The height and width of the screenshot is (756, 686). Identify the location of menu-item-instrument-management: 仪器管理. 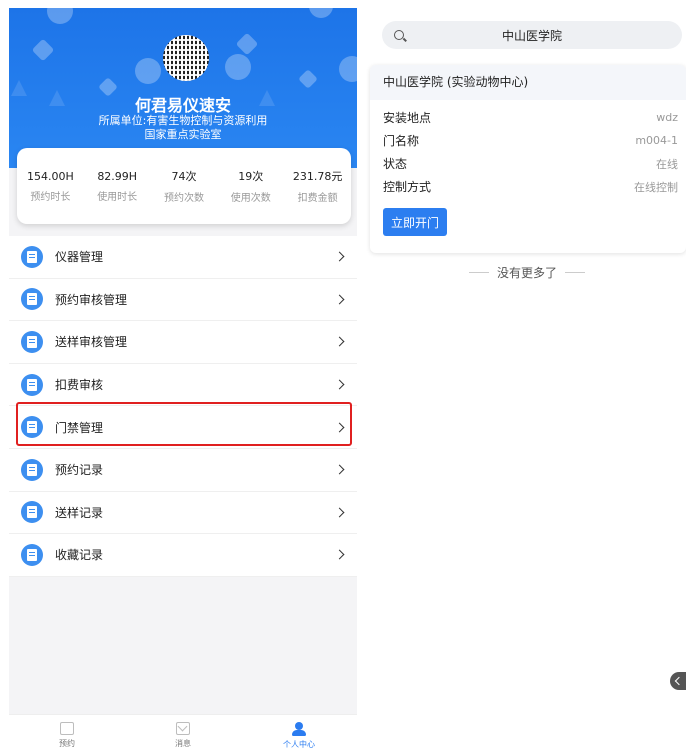
(183, 257).